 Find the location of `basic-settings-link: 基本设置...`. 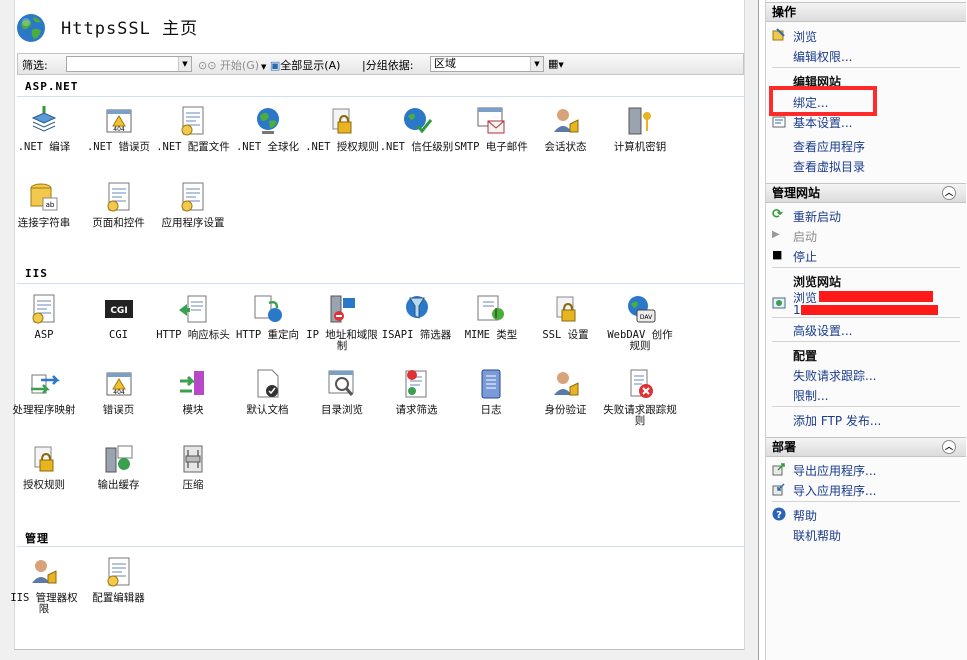

basic-settings-link: 基本设置... is located at coordinates (822, 122).